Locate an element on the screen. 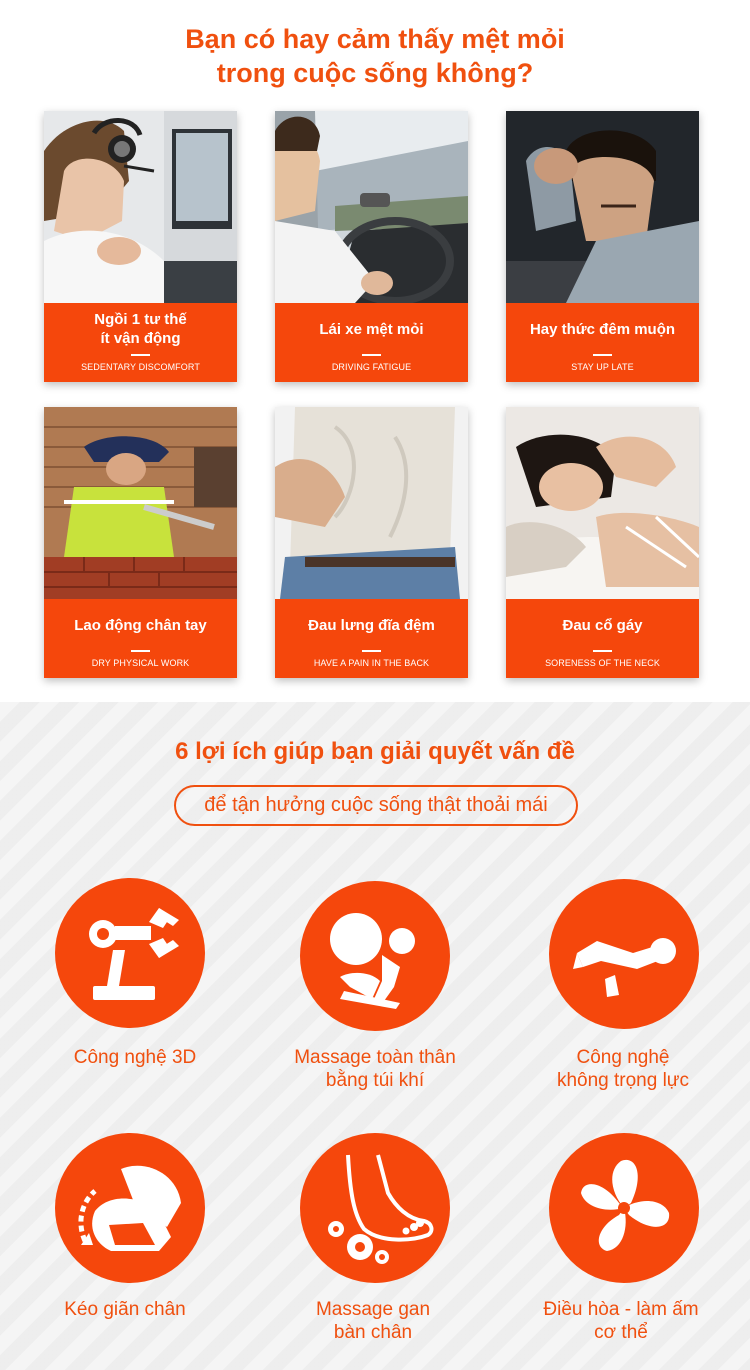 This screenshot has width=750, height=1370. benefit-label: Công nghệ 3D is located at coordinates (135, 1057).